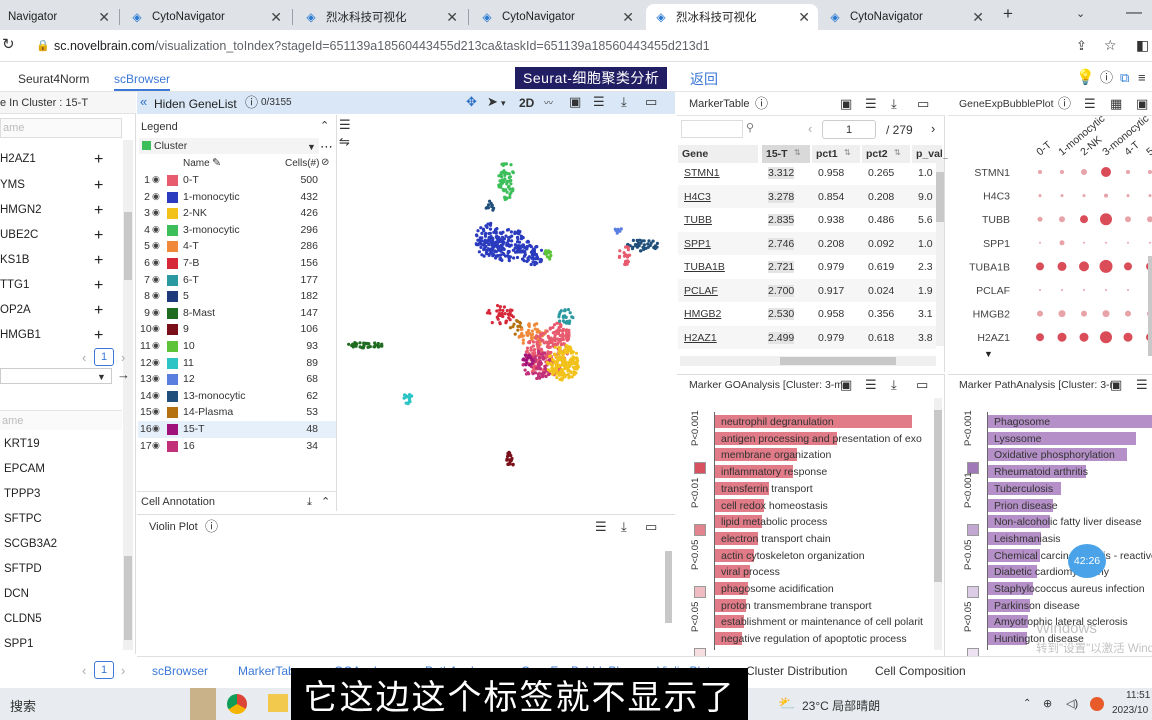 Image resolution: width=1152 pixels, height=720 pixels. Describe the element at coordinates (796, 671) in the screenshot. I see `tab-cluster-distribution: Cluster Distribution` at that location.